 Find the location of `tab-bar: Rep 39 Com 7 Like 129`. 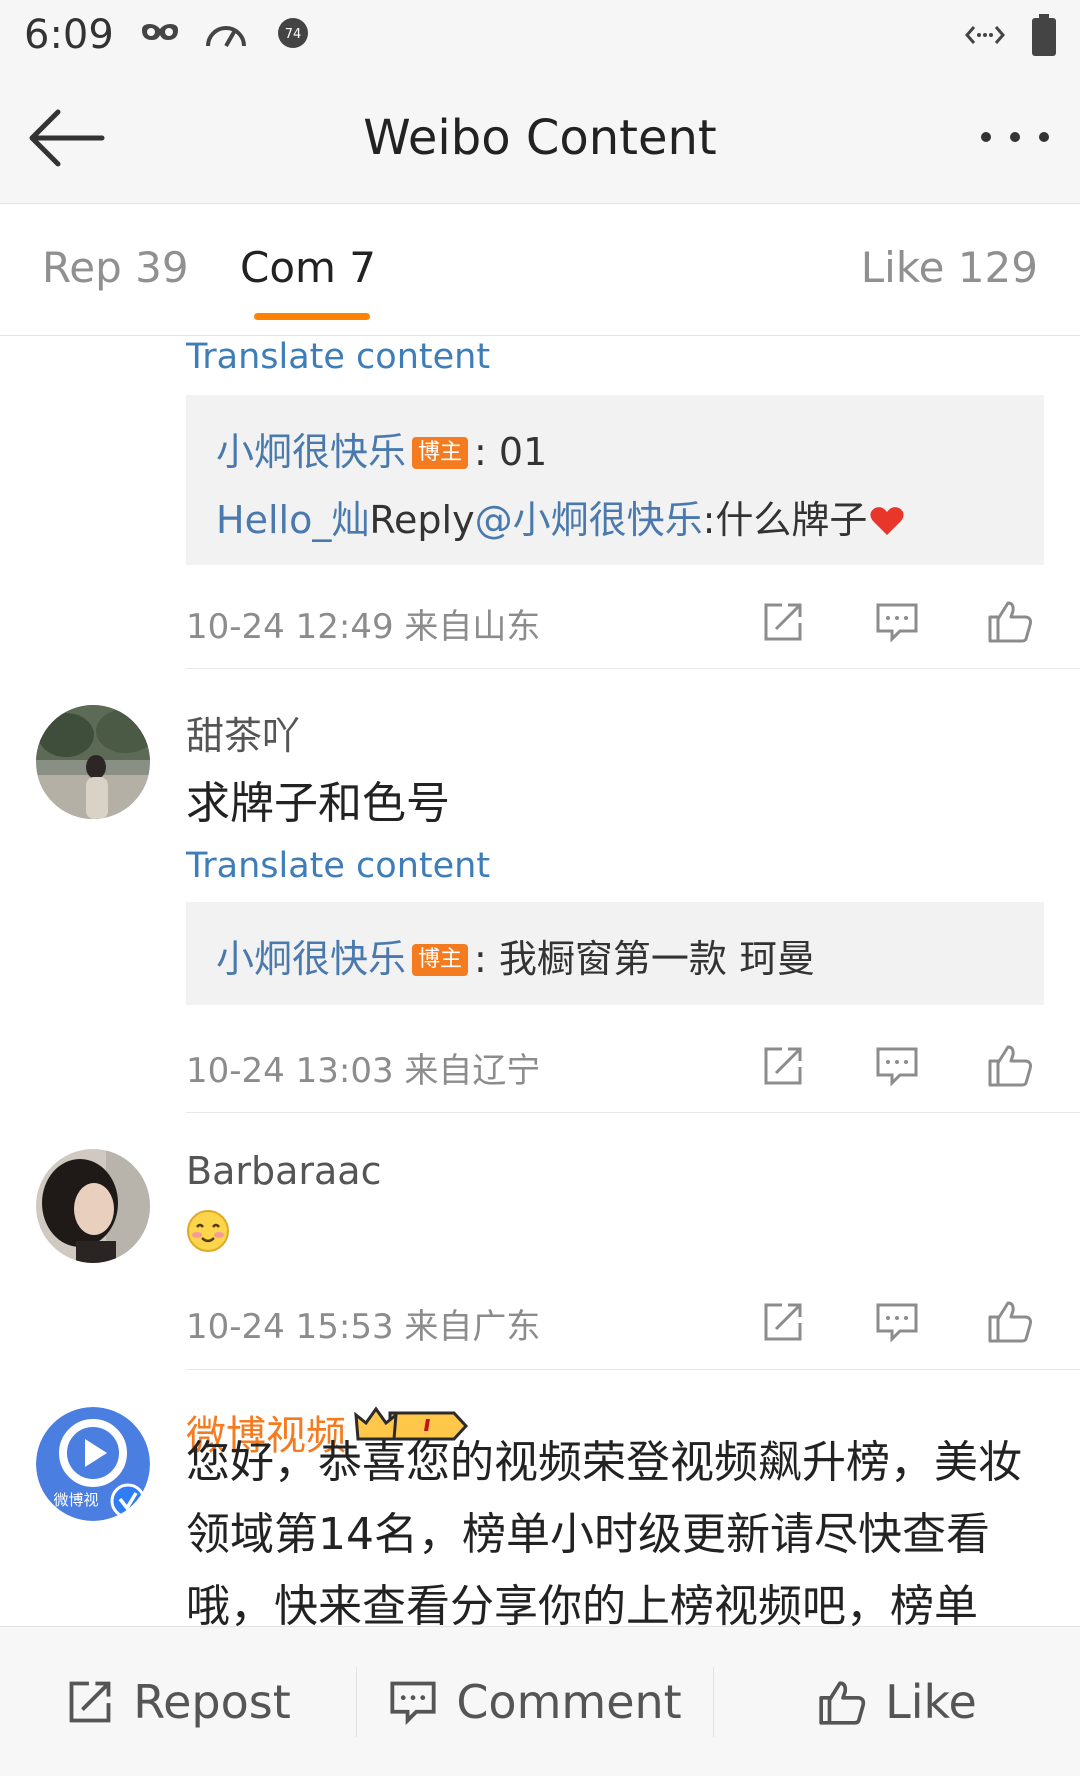

tab-bar: Rep 39 Com 7 Like 129 is located at coordinates (540, 270).